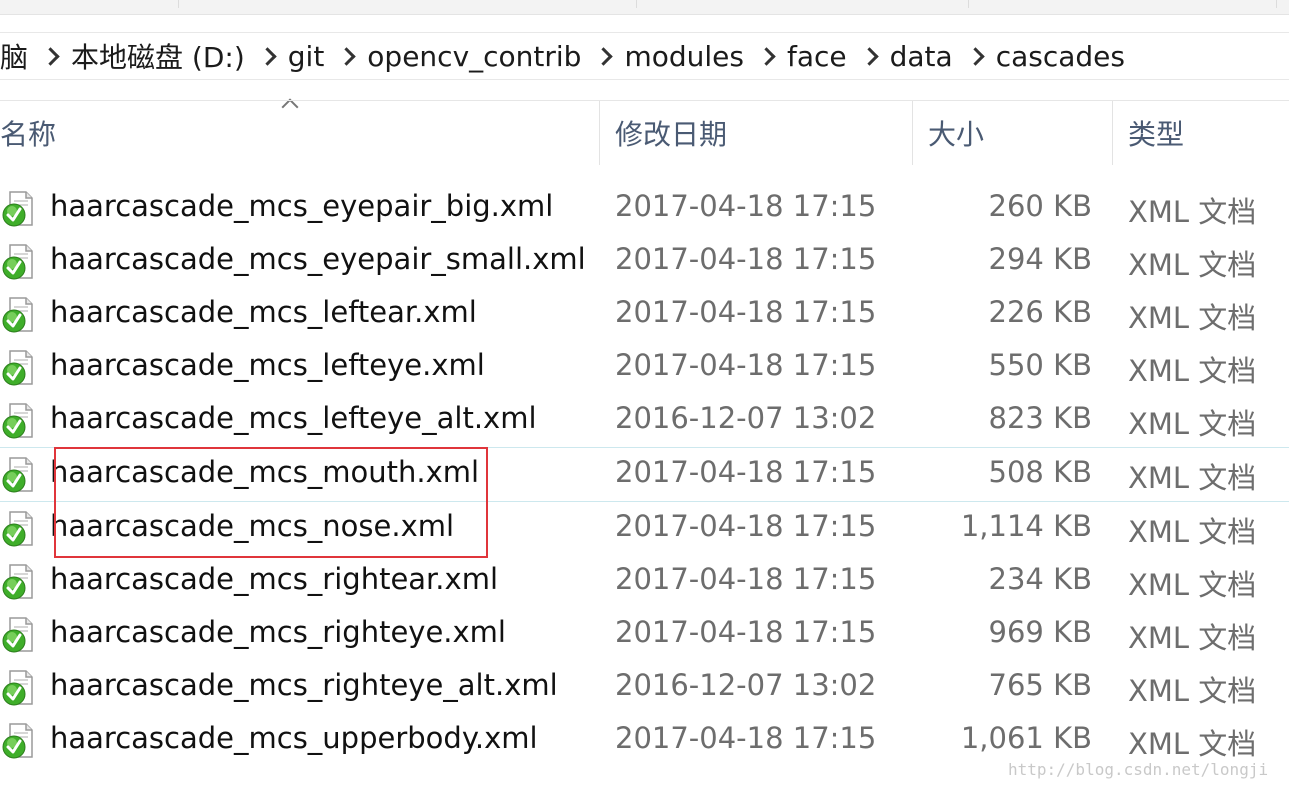 The image size is (1289, 790). Describe the element at coordinates (306, 56) in the screenshot. I see `breadcrumb-item: git` at that location.